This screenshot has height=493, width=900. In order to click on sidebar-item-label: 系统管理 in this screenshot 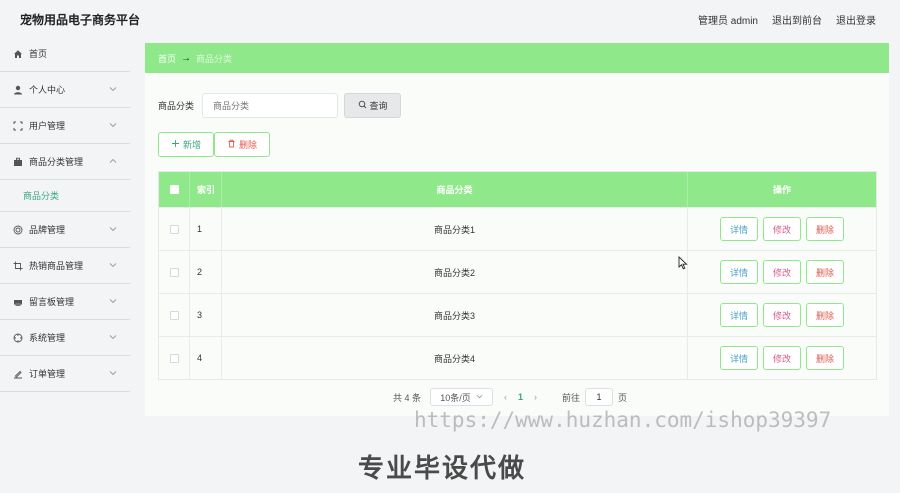, I will do `click(47, 338)`.